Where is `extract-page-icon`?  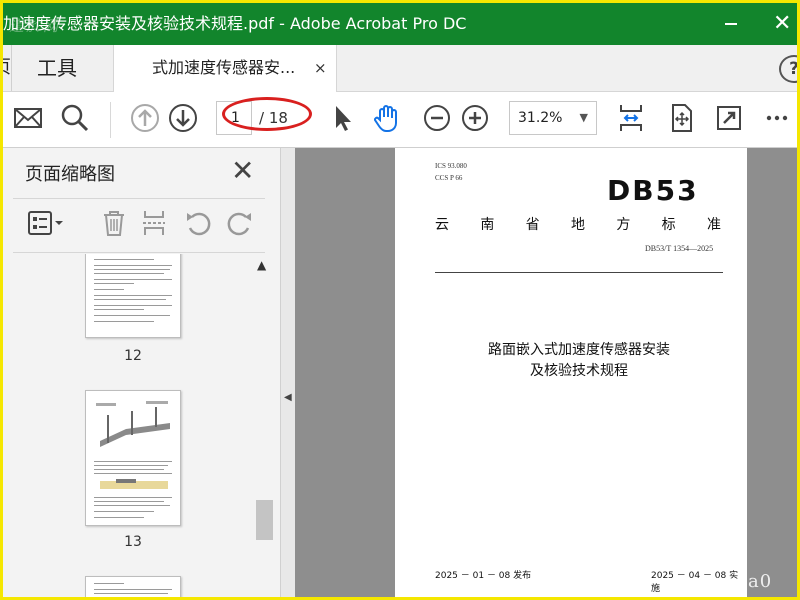 extract-page-icon is located at coordinates (154, 223).